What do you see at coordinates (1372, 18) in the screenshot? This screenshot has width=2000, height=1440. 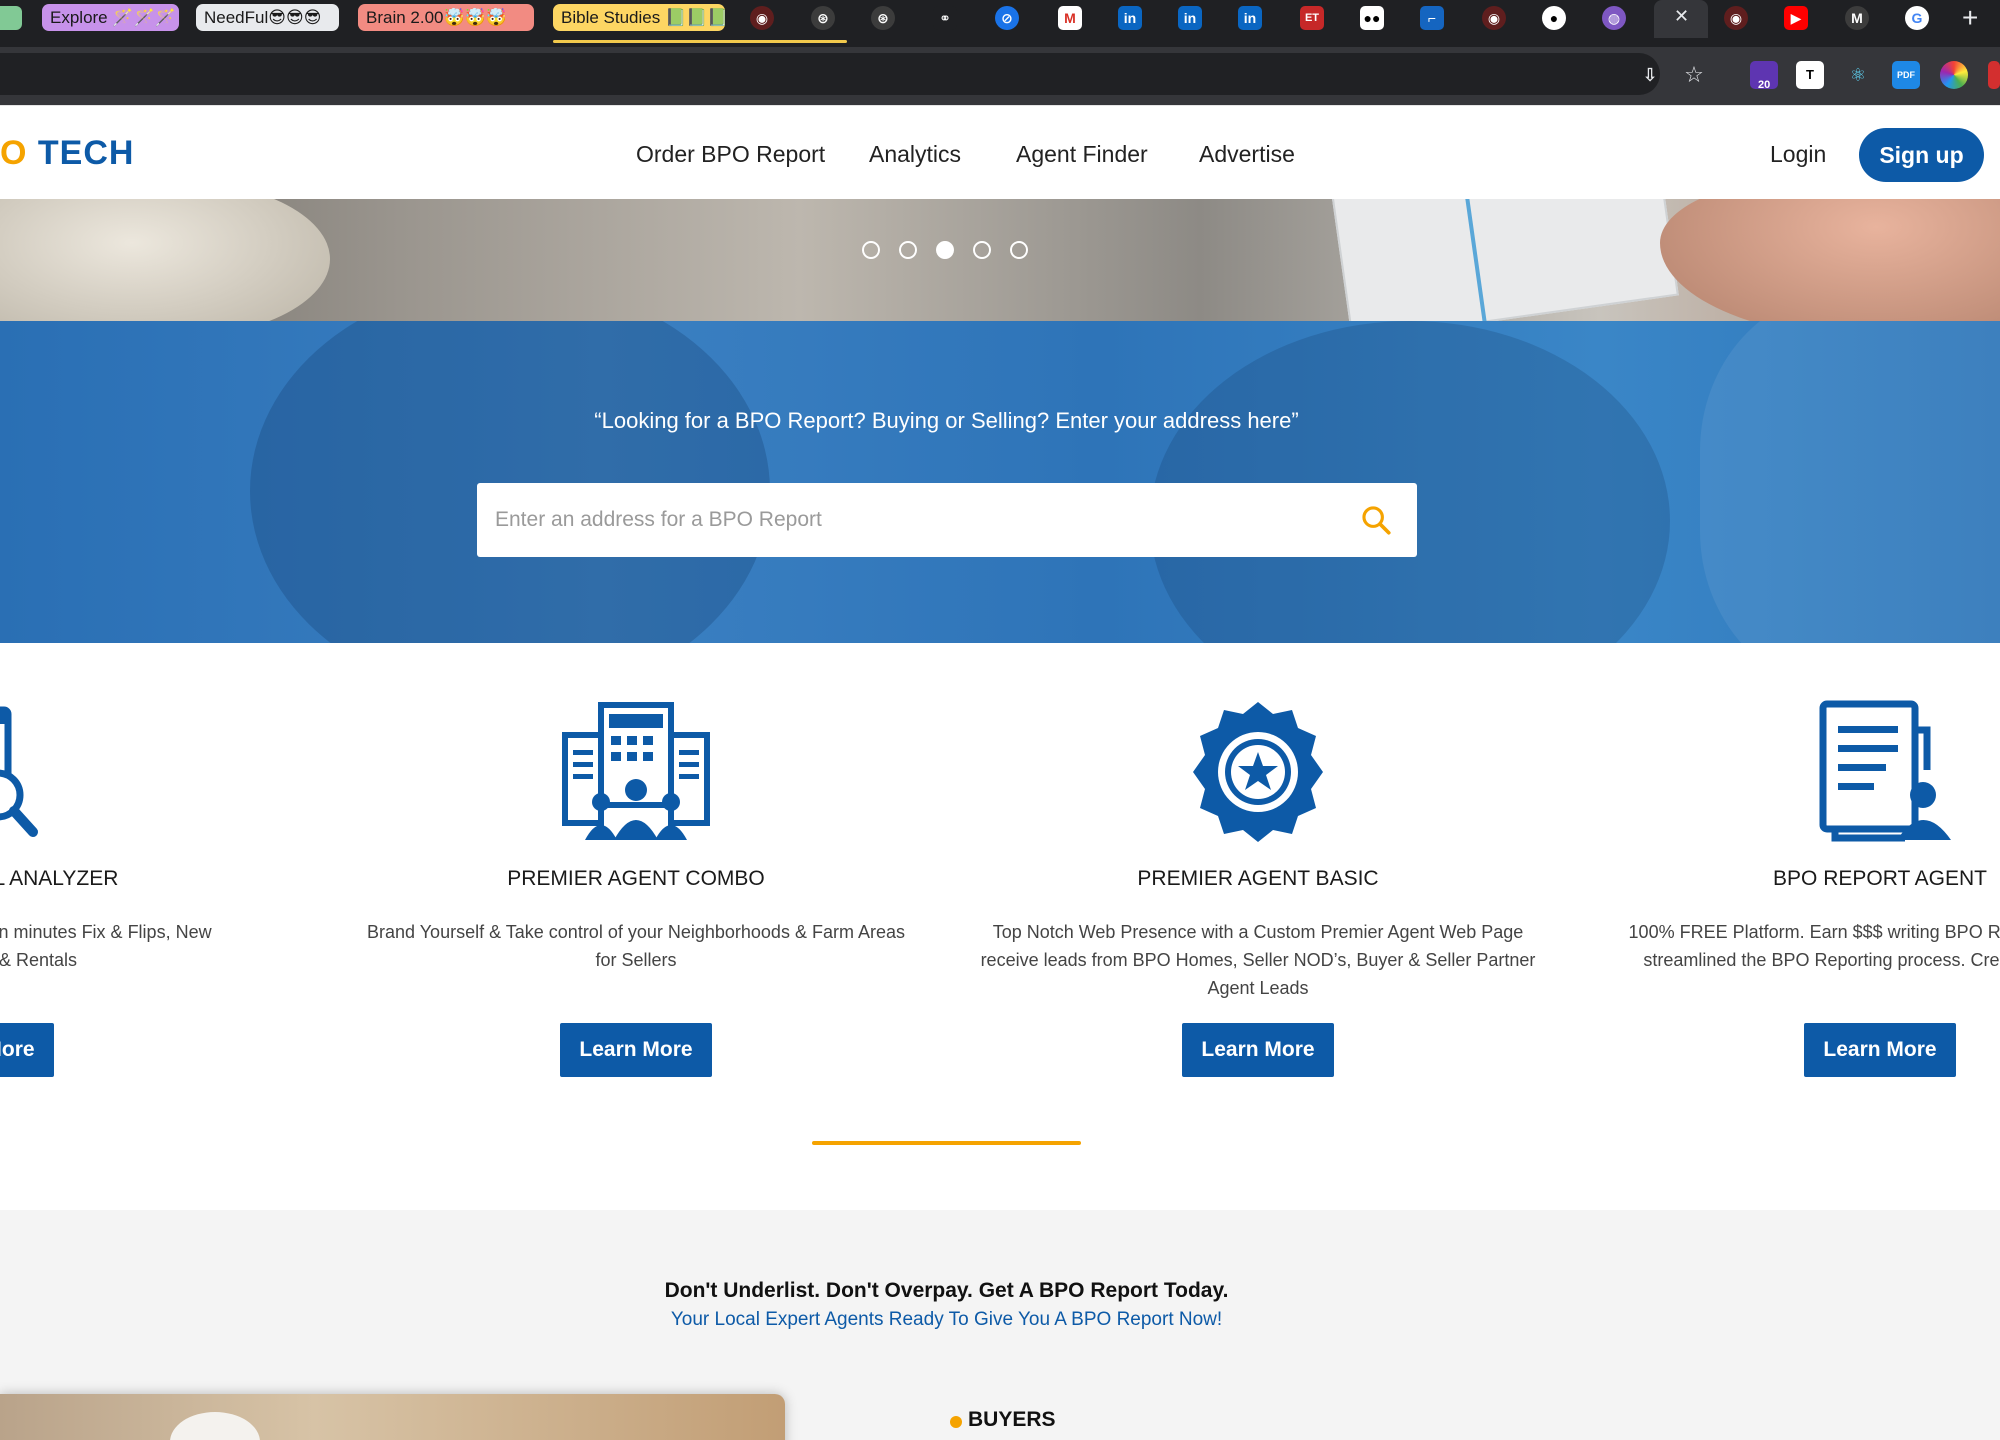 I see `tab-favicon-medium-icon: ●●` at bounding box center [1372, 18].